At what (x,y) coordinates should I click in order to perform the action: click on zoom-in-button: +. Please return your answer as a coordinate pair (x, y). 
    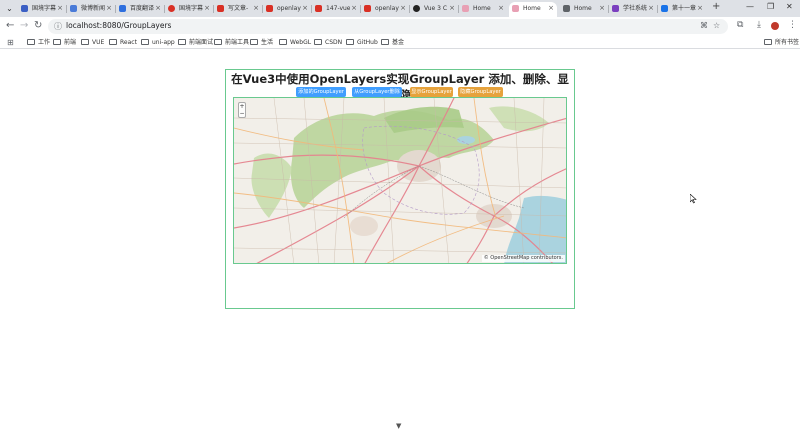
    Looking at the image, I should click on (242, 106).